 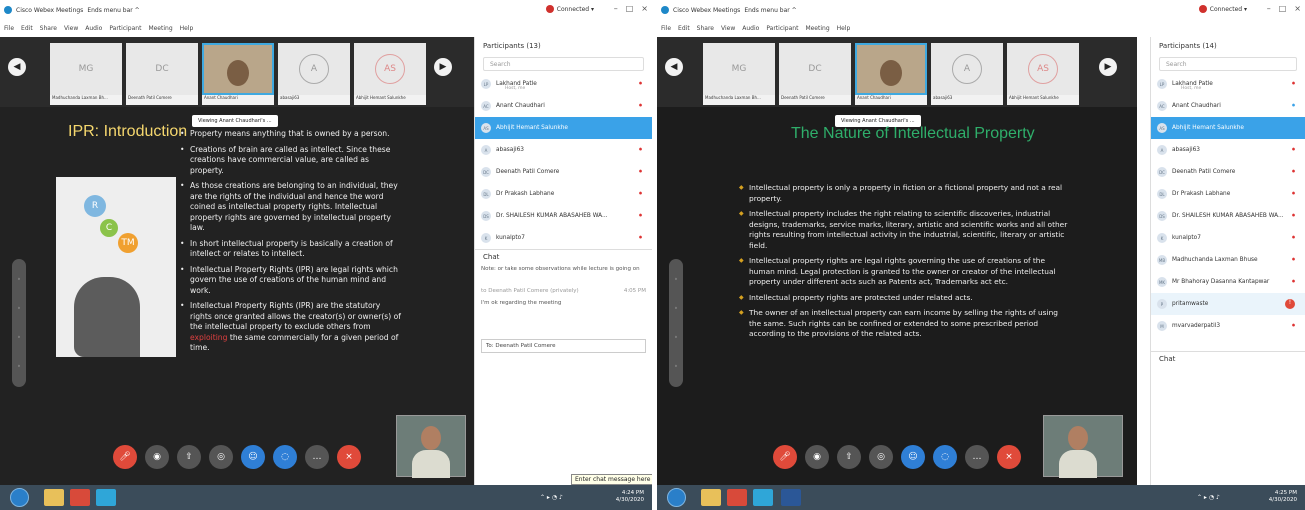 What do you see at coordinates (1290, 304) in the screenshot?
I see `participant-more-button: !` at bounding box center [1290, 304].